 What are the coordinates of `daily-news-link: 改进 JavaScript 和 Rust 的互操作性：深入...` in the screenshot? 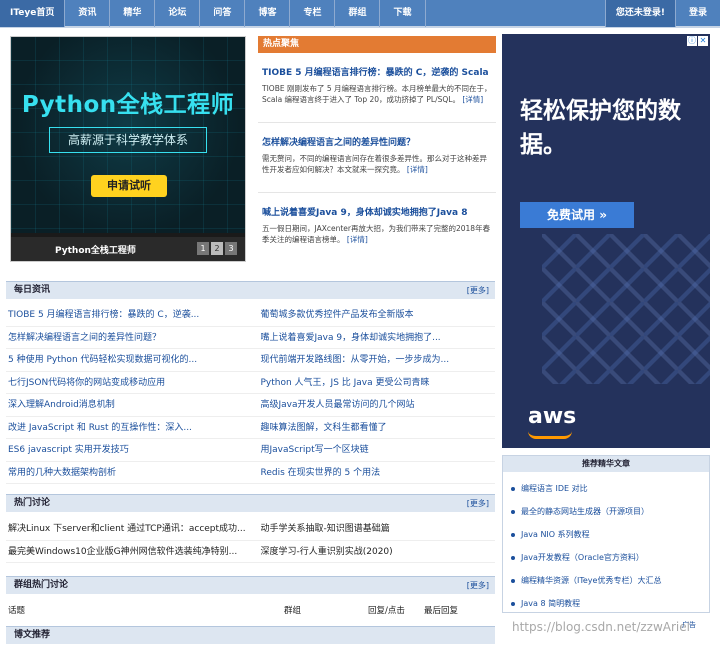 It's located at (128, 428).